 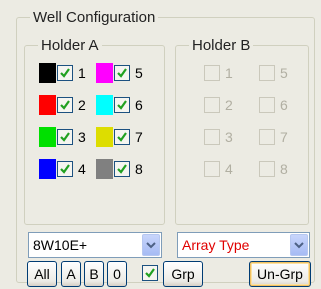 I want to click on holder-a-well-1: 1, so click(x=66, y=73).